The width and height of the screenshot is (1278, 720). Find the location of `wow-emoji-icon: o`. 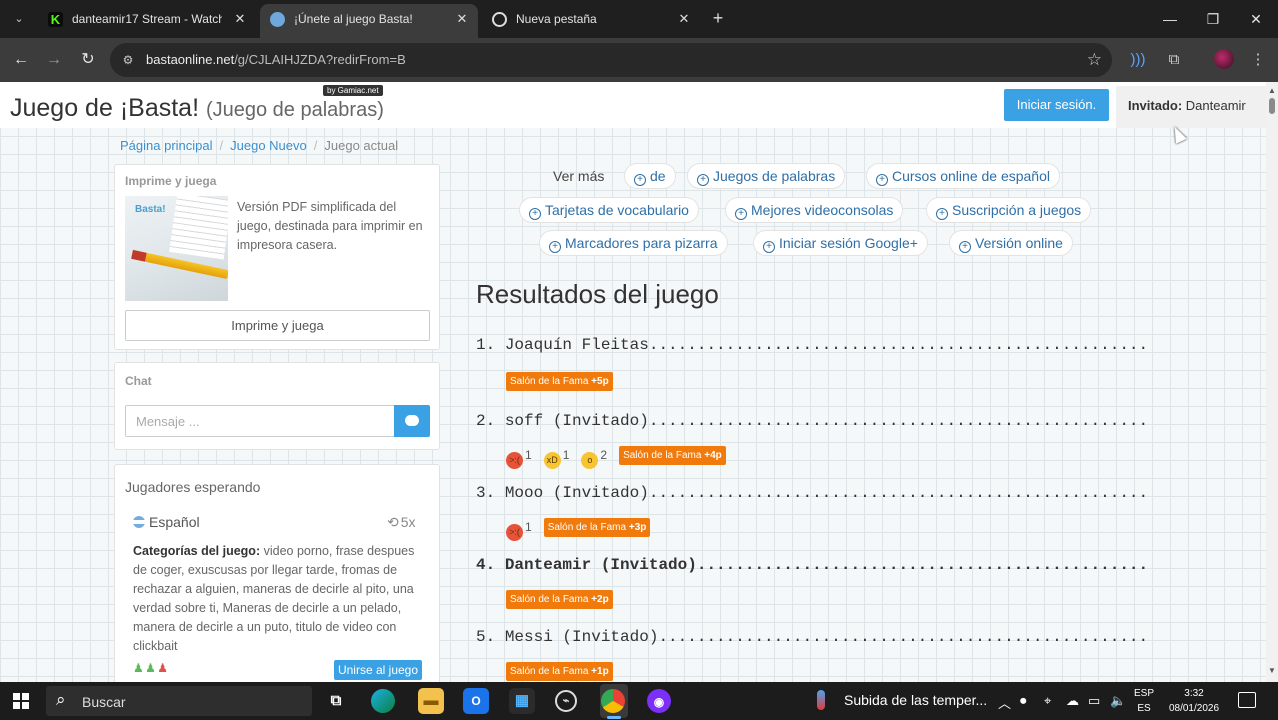

wow-emoji-icon: o is located at coordinates (590, 460).